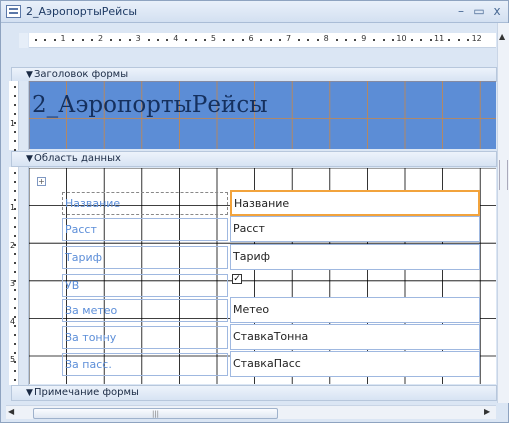  Describe the element at coordinates (138, 38) in the screenshot. I see `ruler-tick-label: 3` at that location.